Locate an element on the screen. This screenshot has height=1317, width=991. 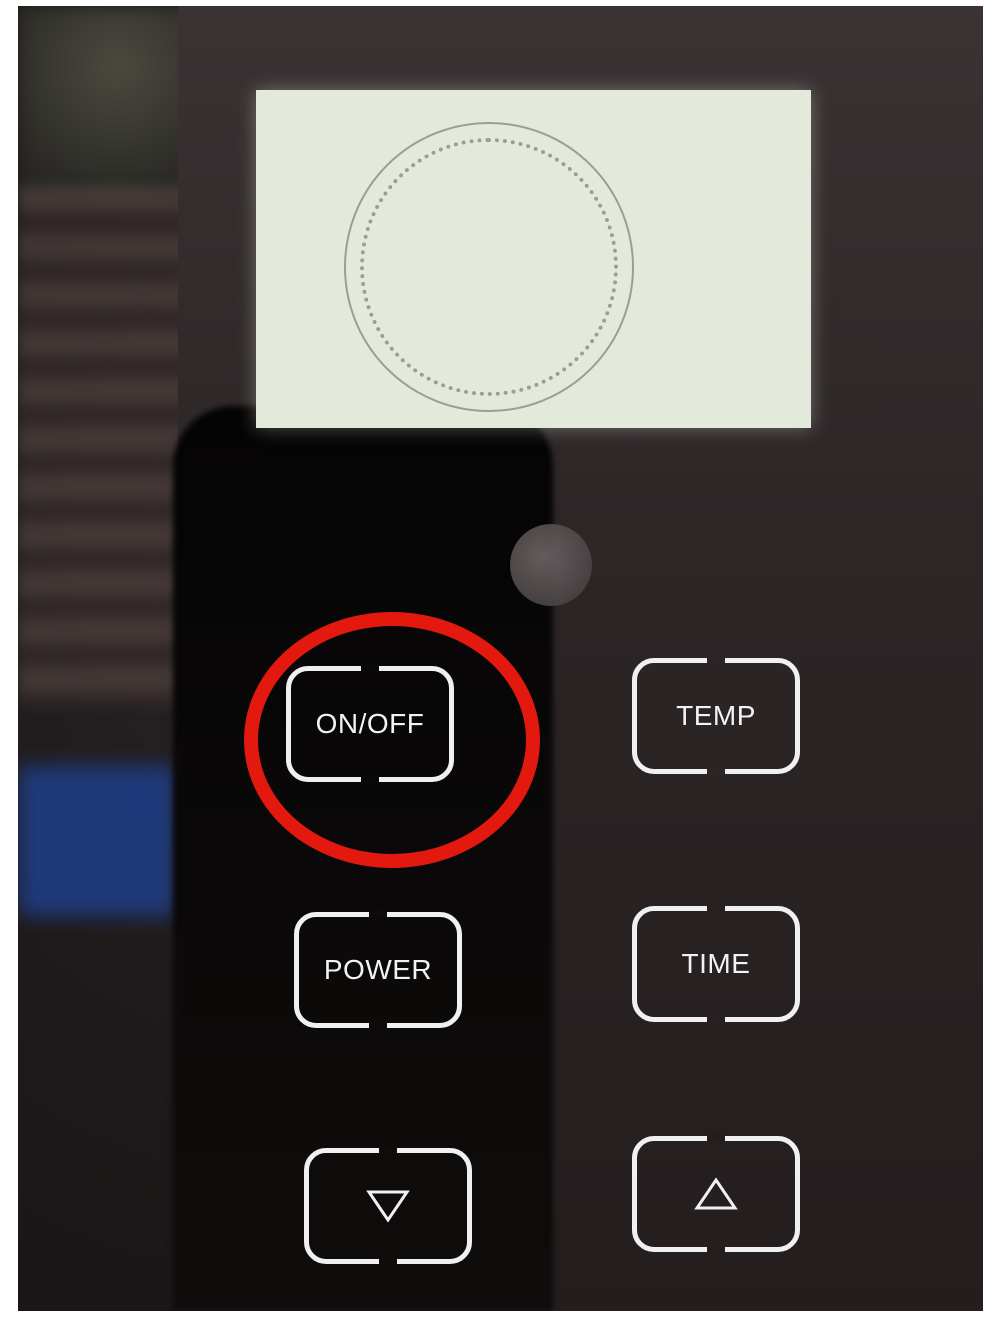
down-button is located at coordinates (388, 1206).